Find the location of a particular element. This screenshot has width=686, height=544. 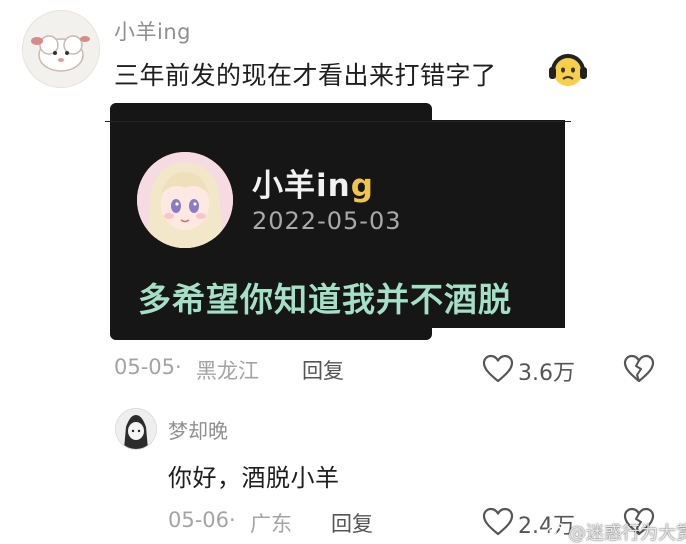

card-username: 小羊ing is located at coordinates (313, 182).